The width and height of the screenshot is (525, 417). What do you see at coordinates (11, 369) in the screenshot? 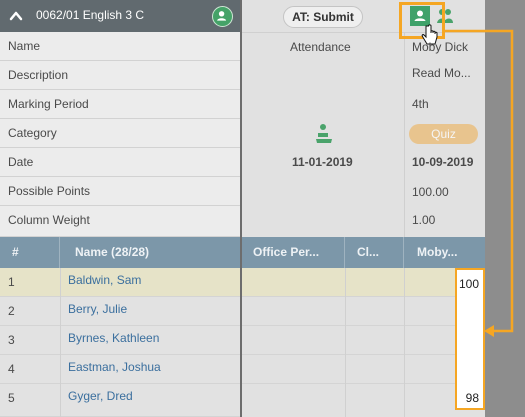
I see `row-number: 4` at bounding box center [11, 369].